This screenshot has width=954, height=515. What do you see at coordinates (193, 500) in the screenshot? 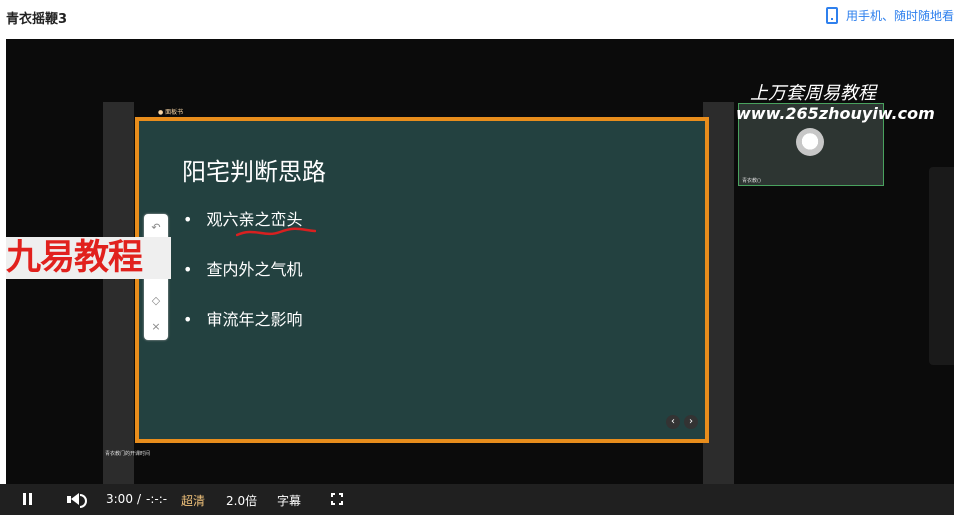
I see `quality-button: 超清` at bounding box center [193, 500].